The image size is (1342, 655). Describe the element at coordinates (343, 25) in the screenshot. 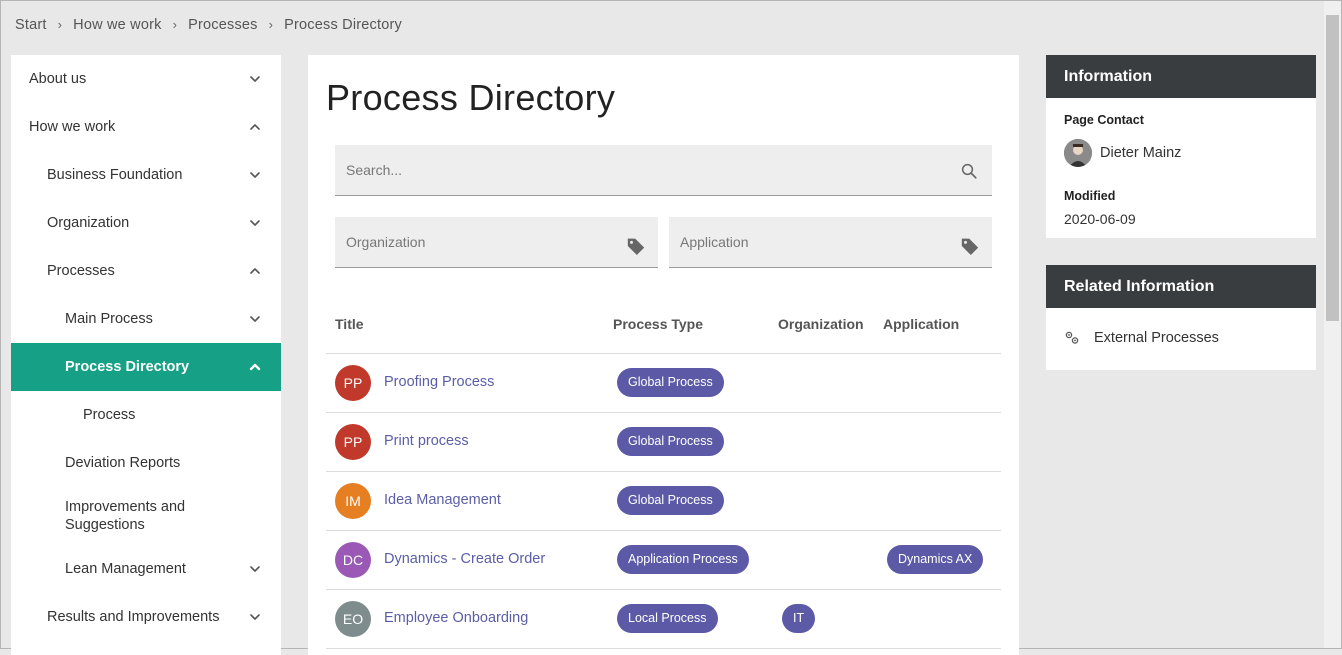

I see `breadcrumb-current: Process Directory` at that location.